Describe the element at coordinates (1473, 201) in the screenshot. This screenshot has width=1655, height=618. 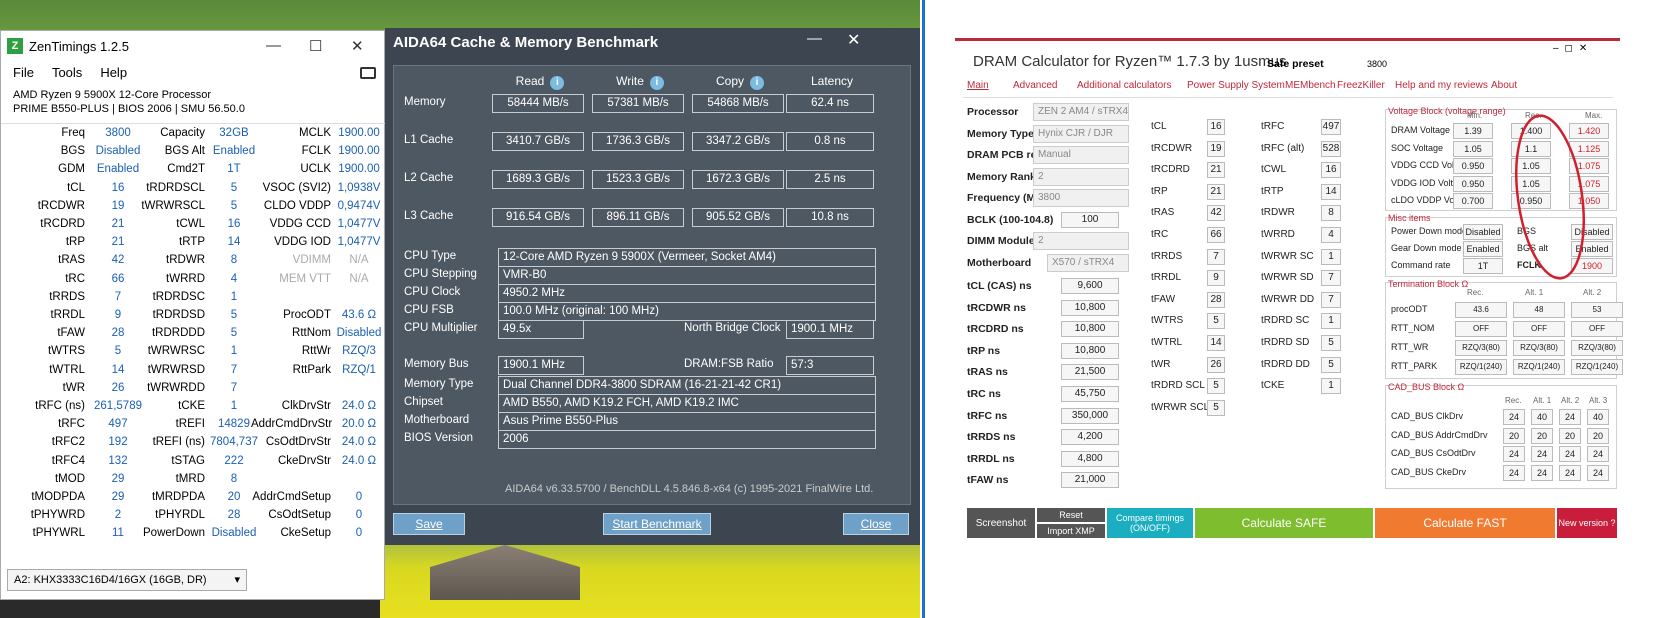
I see `volt-value: 0.700` at that location.